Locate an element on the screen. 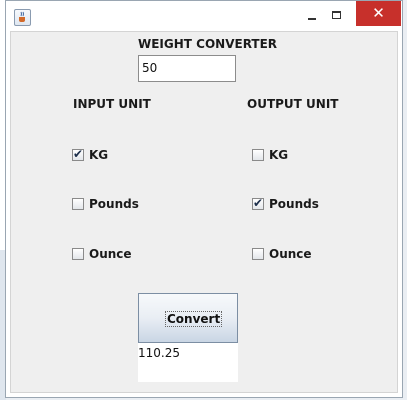  input-pounds-label: Pounds is located at coordinates (114, 204).